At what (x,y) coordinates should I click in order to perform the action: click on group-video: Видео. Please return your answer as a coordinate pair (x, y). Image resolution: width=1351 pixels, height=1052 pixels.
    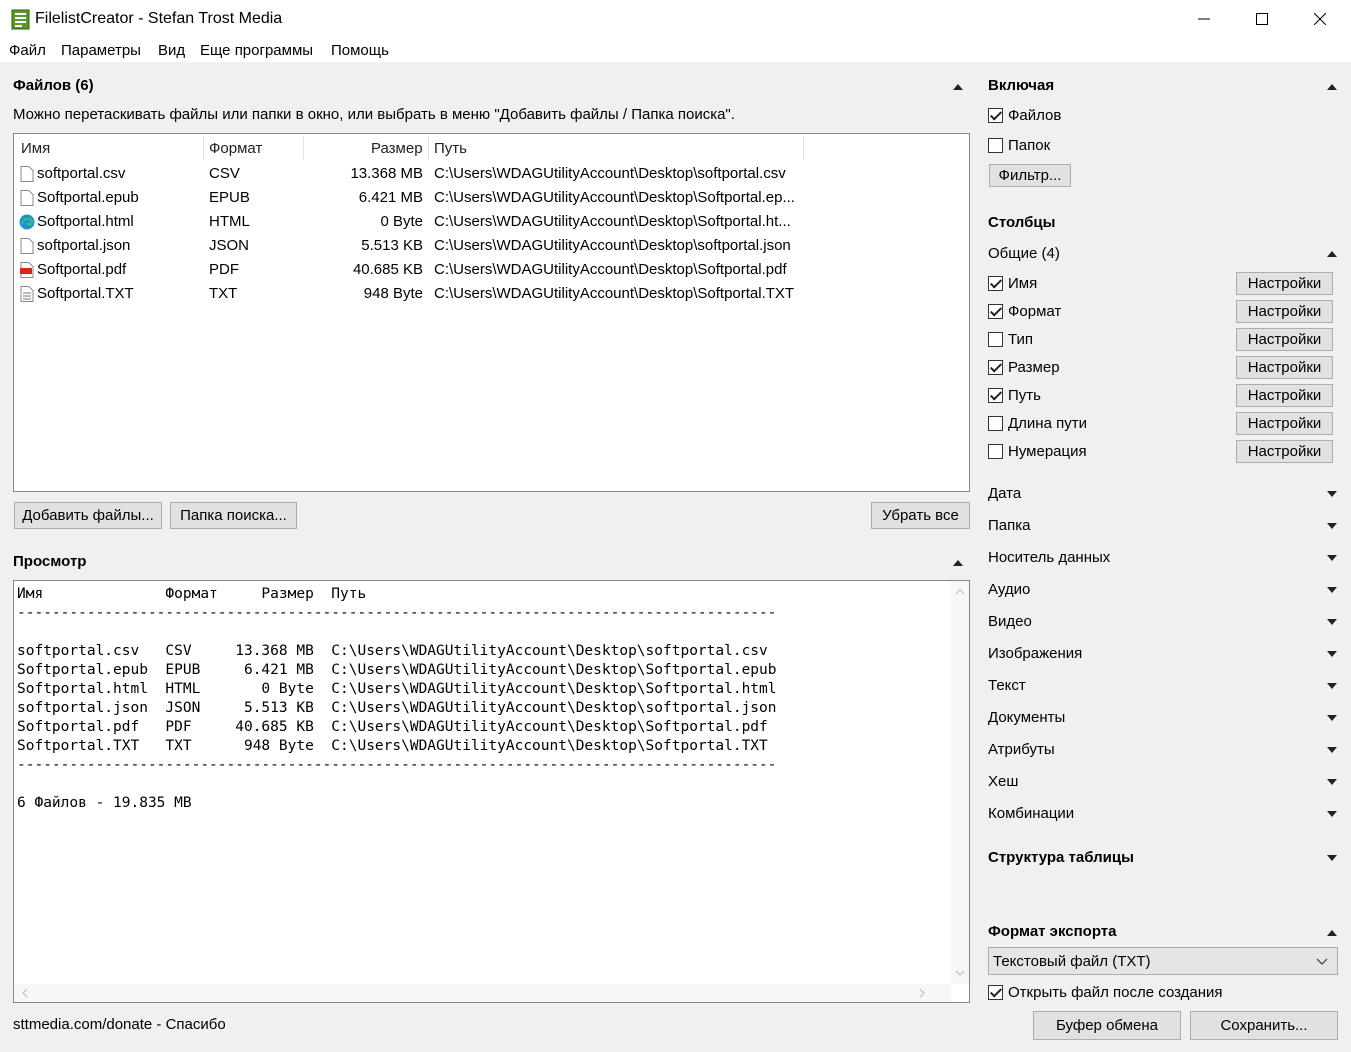
    Looking at the image, I should click on (1010, 621).